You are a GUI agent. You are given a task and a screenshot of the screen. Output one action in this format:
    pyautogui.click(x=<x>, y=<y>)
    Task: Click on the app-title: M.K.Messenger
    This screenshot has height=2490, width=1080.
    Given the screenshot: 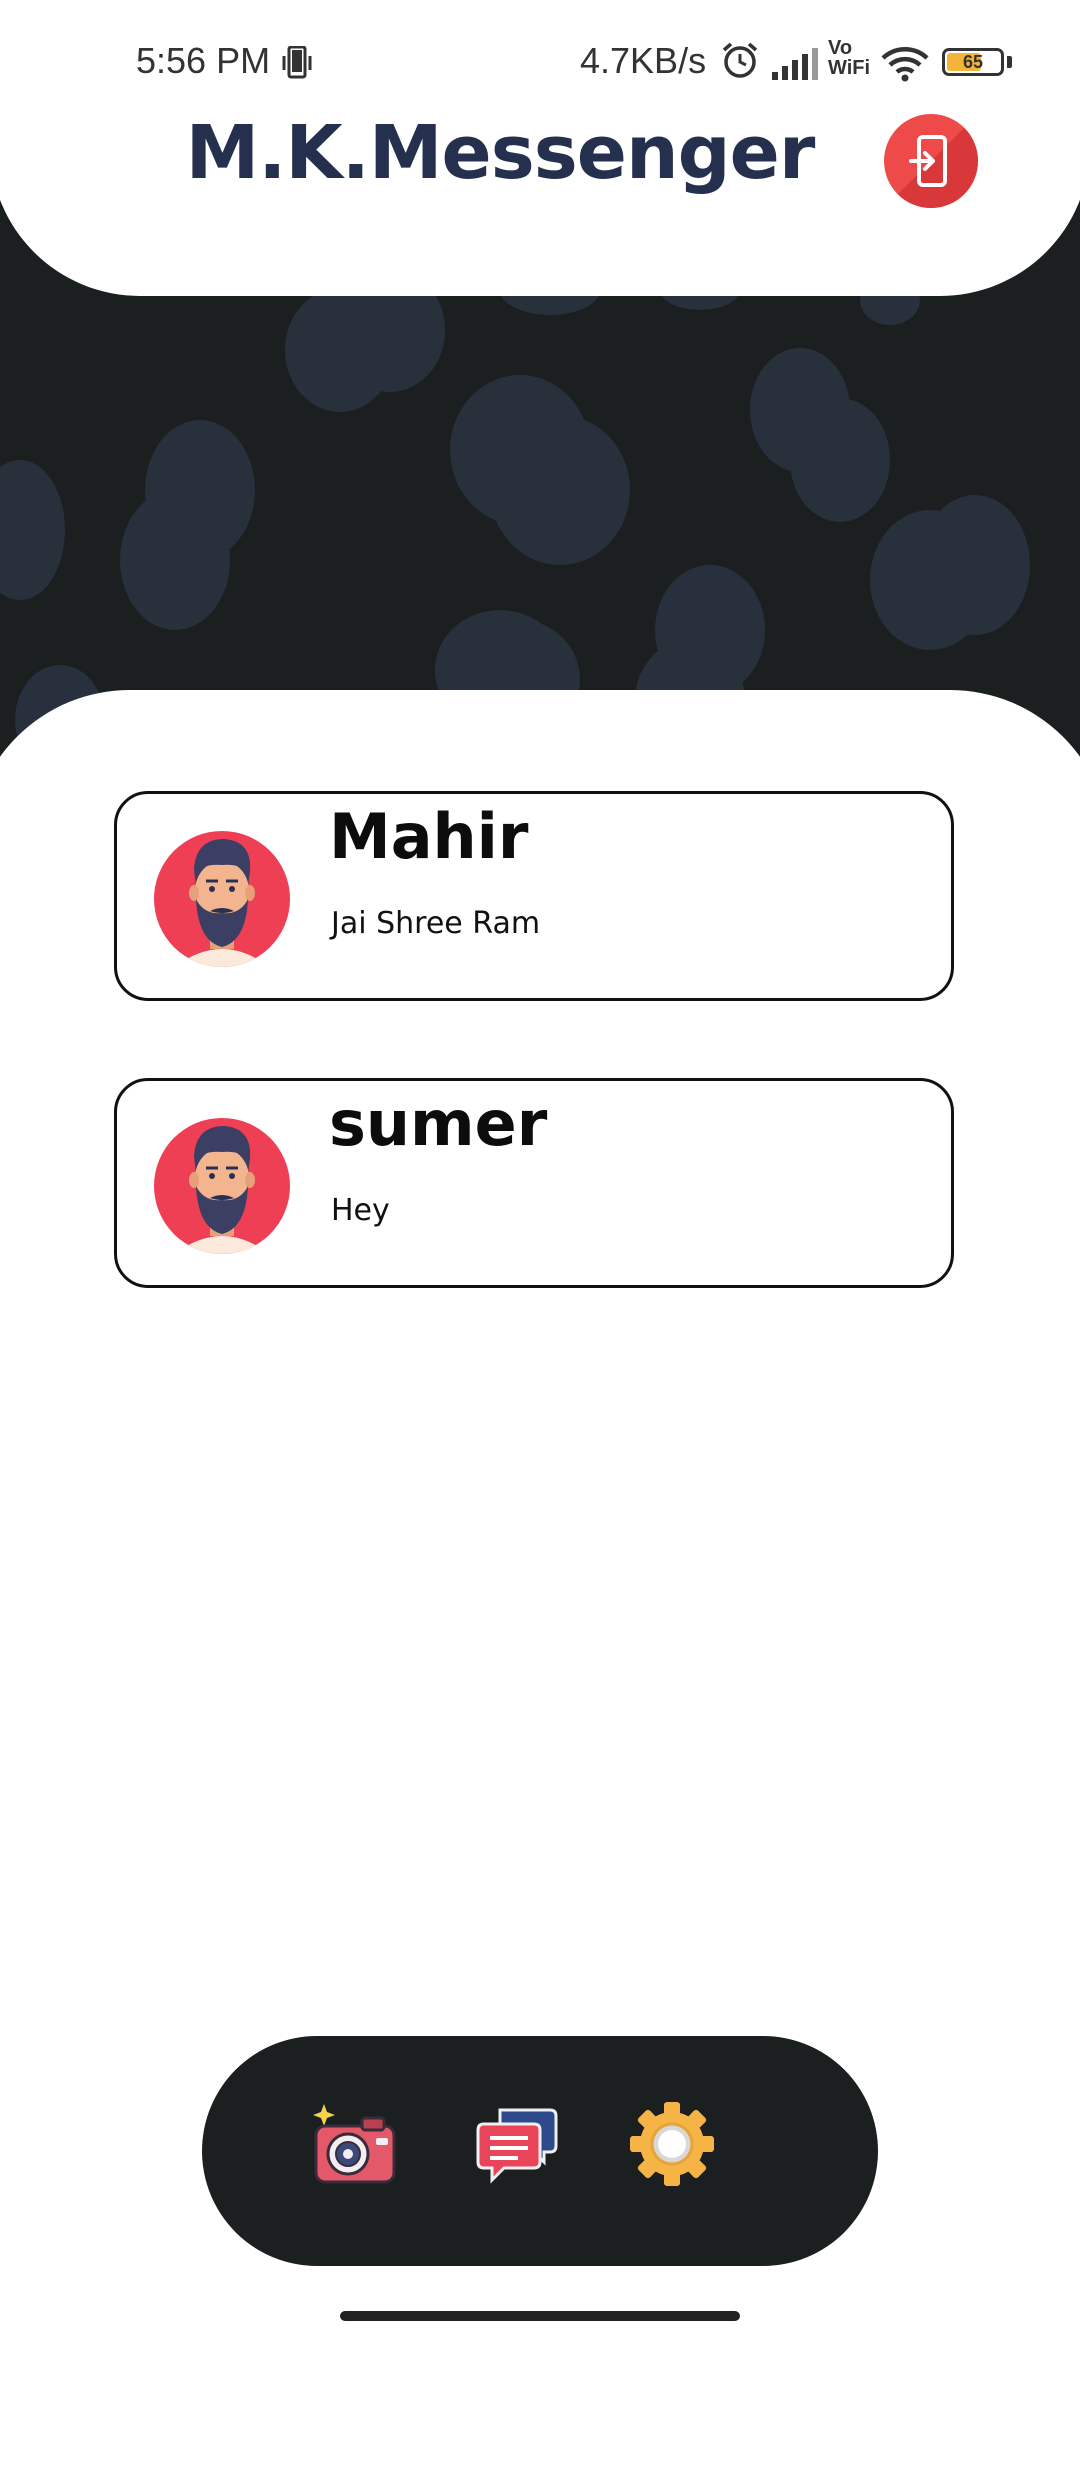 What is the action you would take?
    pyautogui.click(x=500, y=153)
    